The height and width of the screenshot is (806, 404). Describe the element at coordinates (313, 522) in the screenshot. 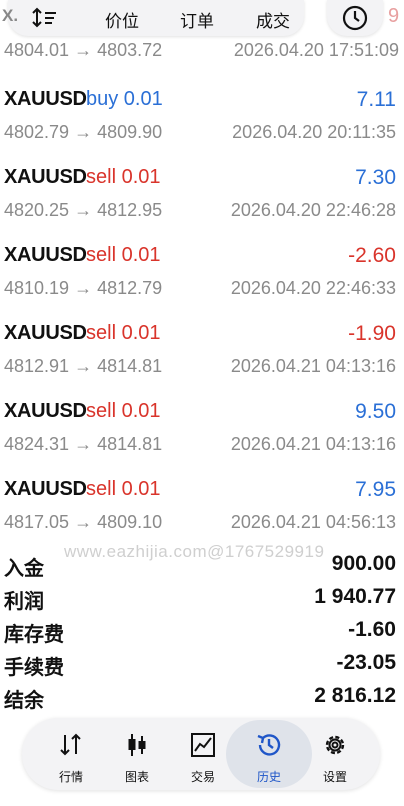

I see `deal-time: 2026.04.21 04:56:13` at that location.